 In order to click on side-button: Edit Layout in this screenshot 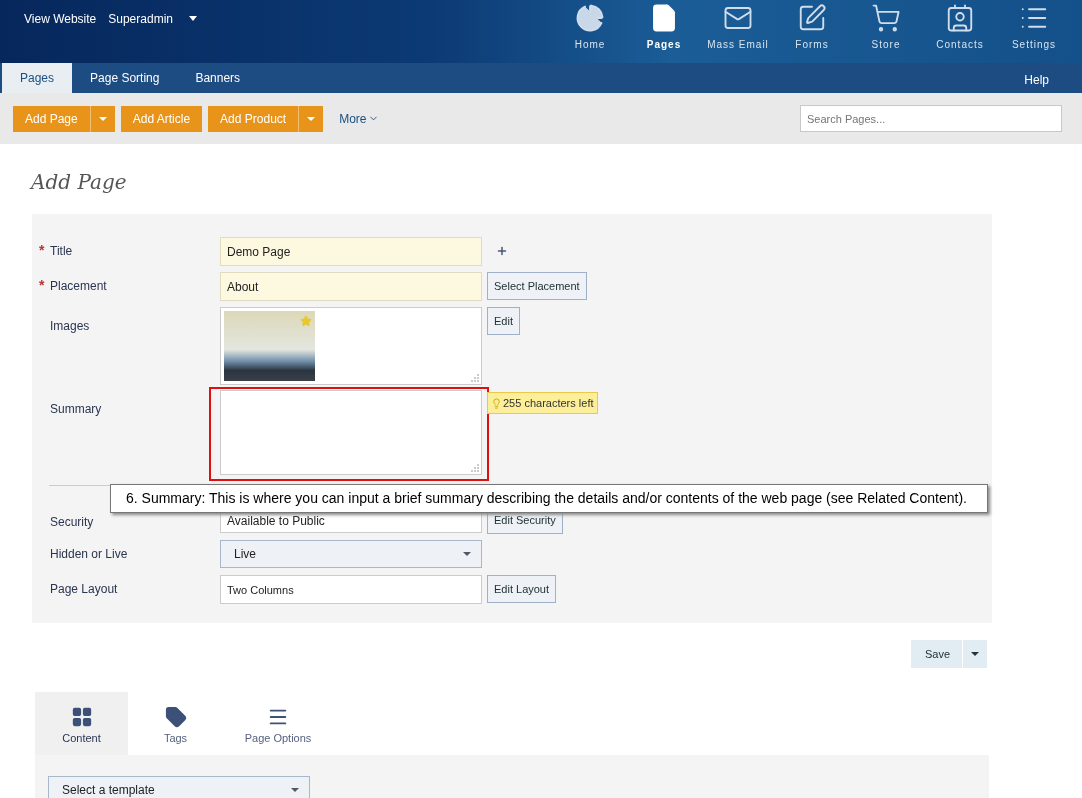, I will do `click(522, 589)`.